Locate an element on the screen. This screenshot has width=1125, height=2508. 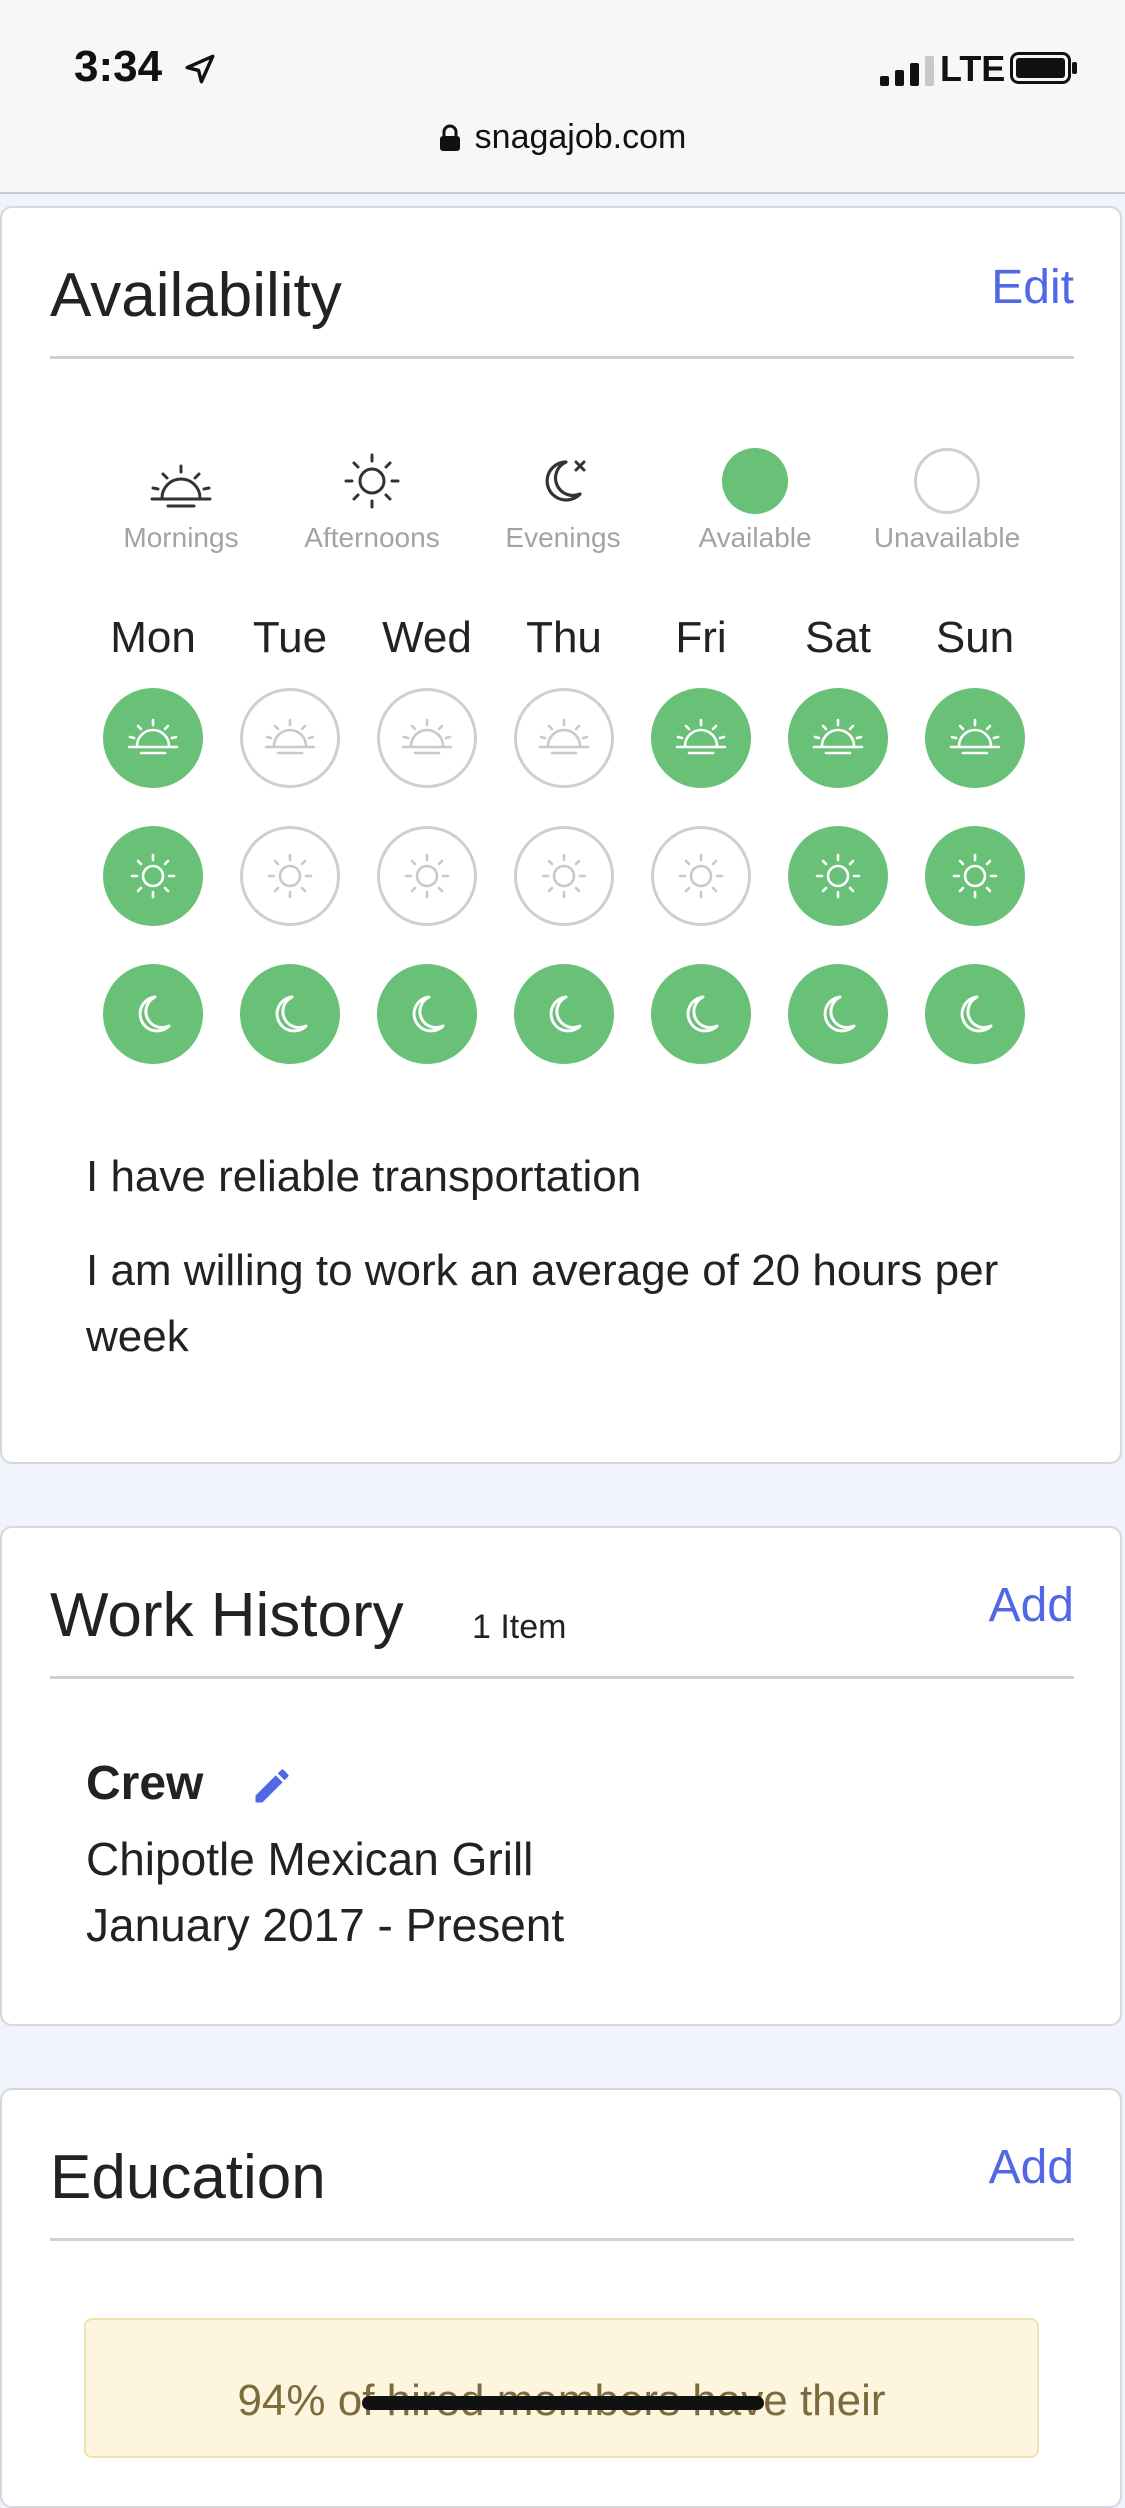
available-dot-icon is located at coordinates (755, 481).